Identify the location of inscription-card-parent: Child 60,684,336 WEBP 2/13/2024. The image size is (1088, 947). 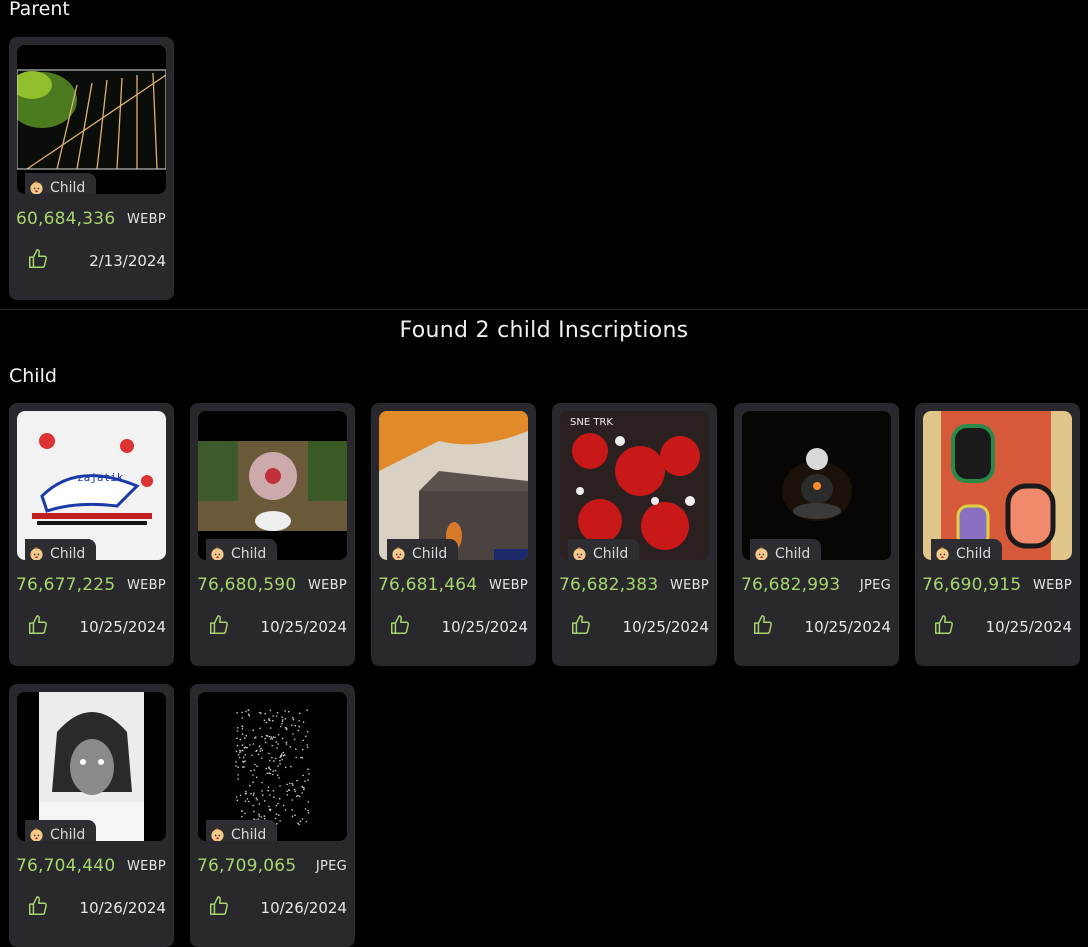
(91, 168).